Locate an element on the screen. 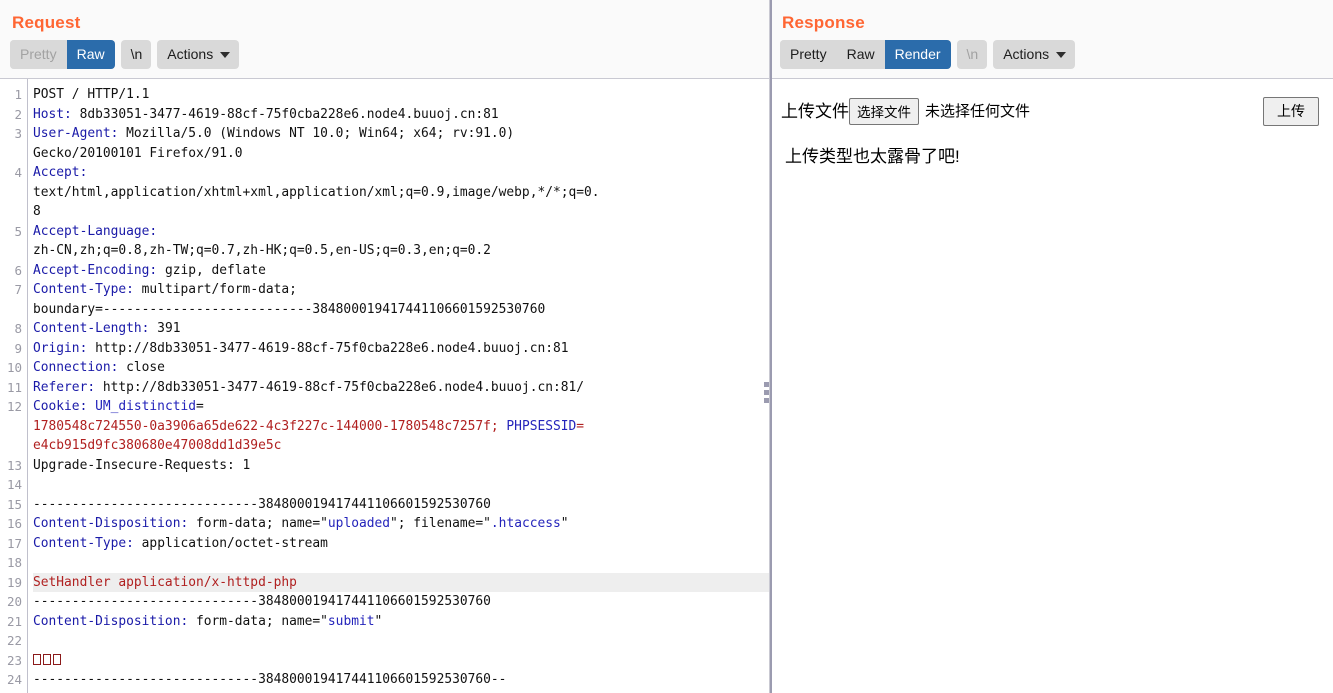  code-line: Content-Type: application/octet-stream is located at coordinates (401, 544).